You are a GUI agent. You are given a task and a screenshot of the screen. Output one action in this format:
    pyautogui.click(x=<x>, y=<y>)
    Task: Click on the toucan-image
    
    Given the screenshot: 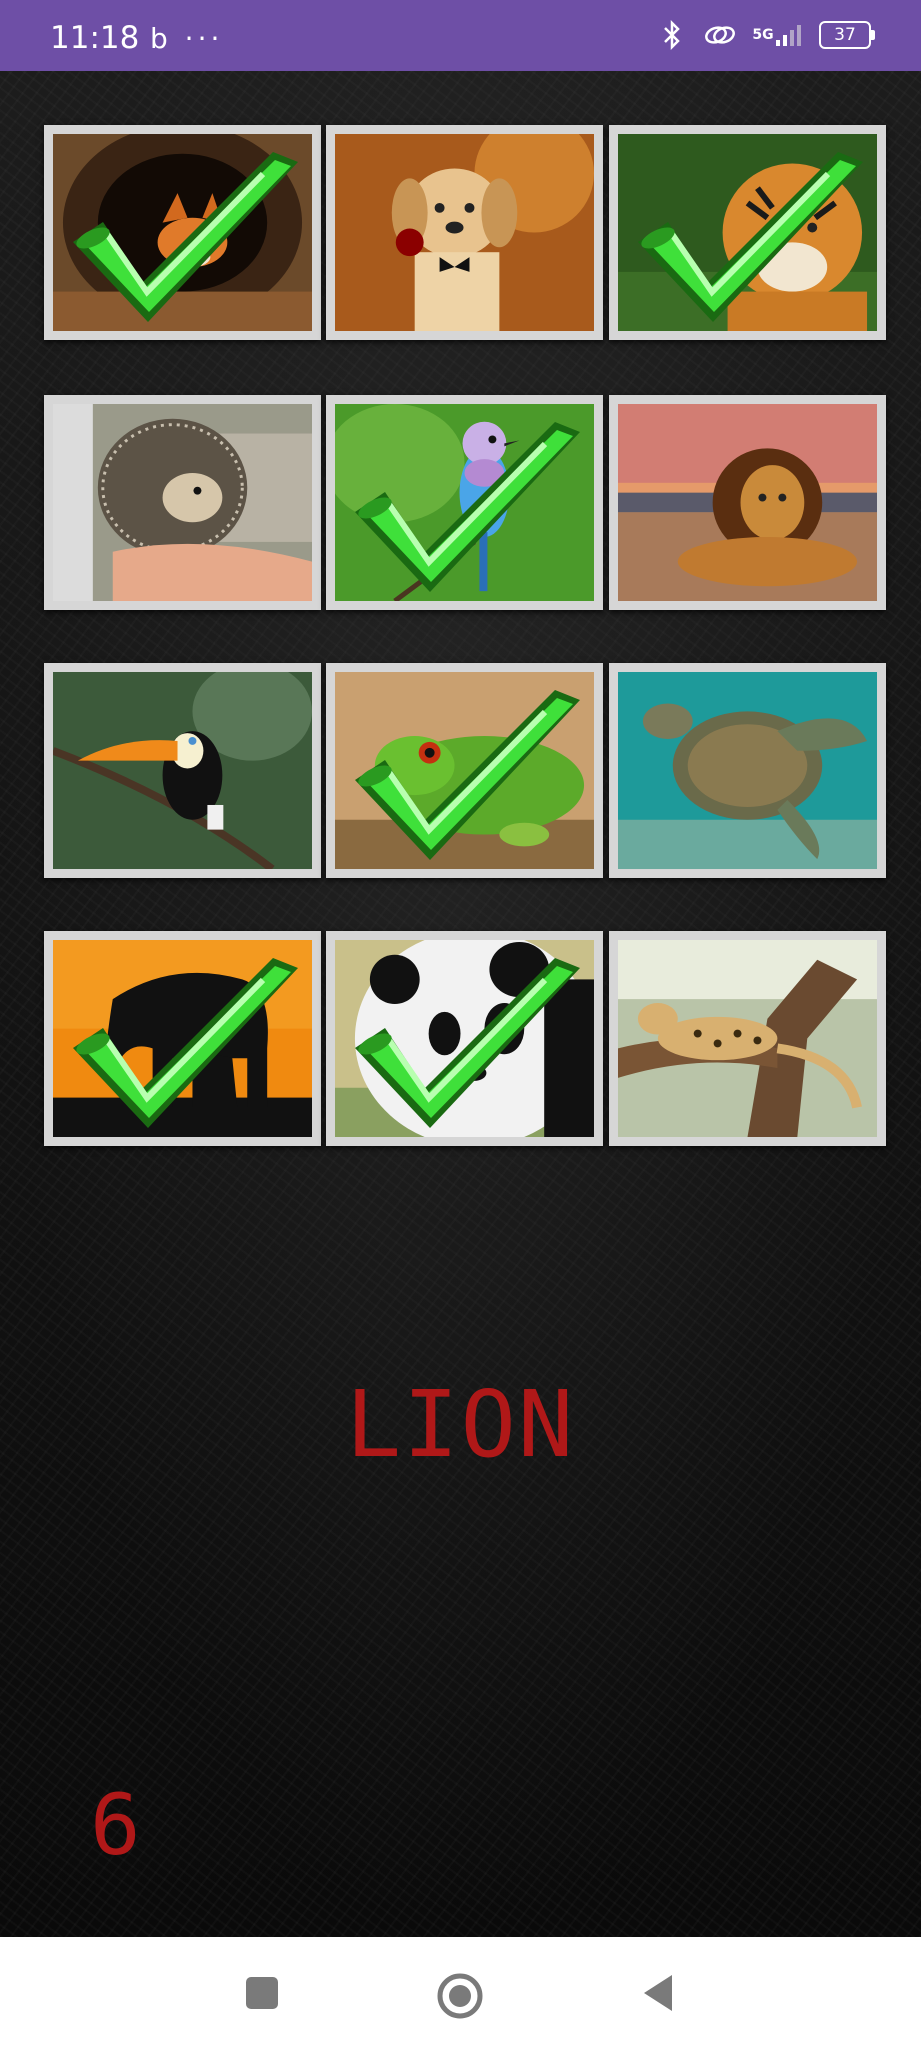 What is the action you would take?
    pyautogui.click(x=182, y=770)
    